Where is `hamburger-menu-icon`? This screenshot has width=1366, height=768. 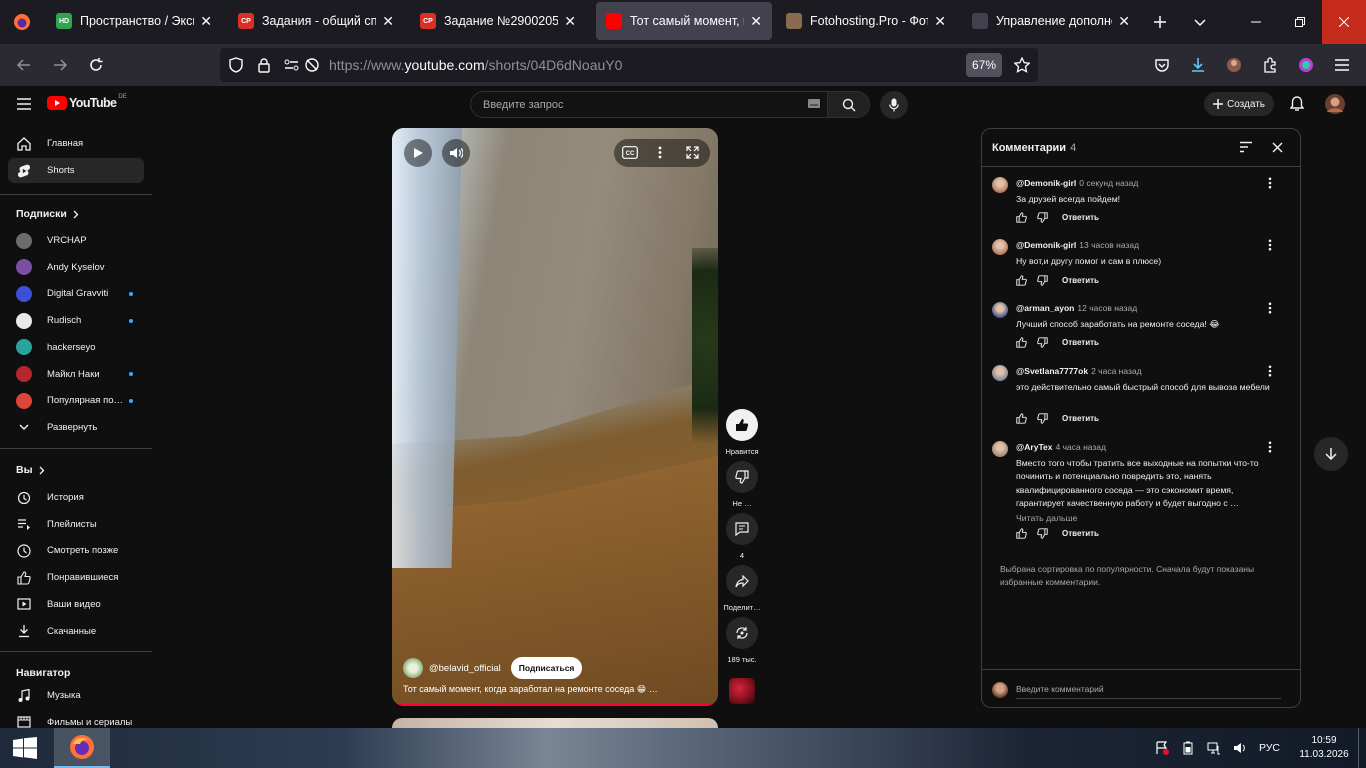 hamburger-menu-icon is located at coordinates (1342, 65).